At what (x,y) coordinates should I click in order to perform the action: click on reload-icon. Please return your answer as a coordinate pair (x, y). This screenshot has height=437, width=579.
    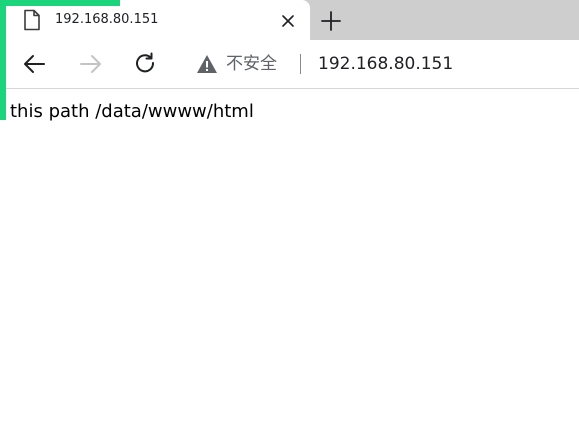
    Looking at the image, I should click on (145, 64).